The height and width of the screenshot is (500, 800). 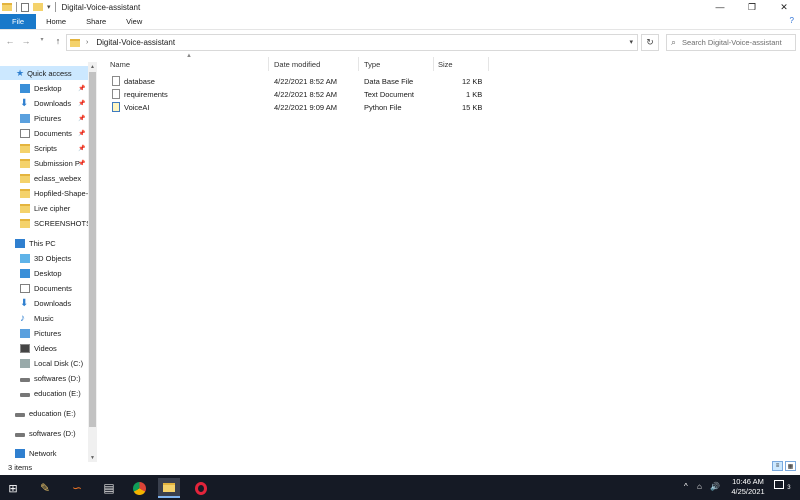 What do you see at coordinates (42, 103) in the screenshot?
I see `nav-item-downloads: ⬇ Downloads 📌` at bounding box center [42, 103].